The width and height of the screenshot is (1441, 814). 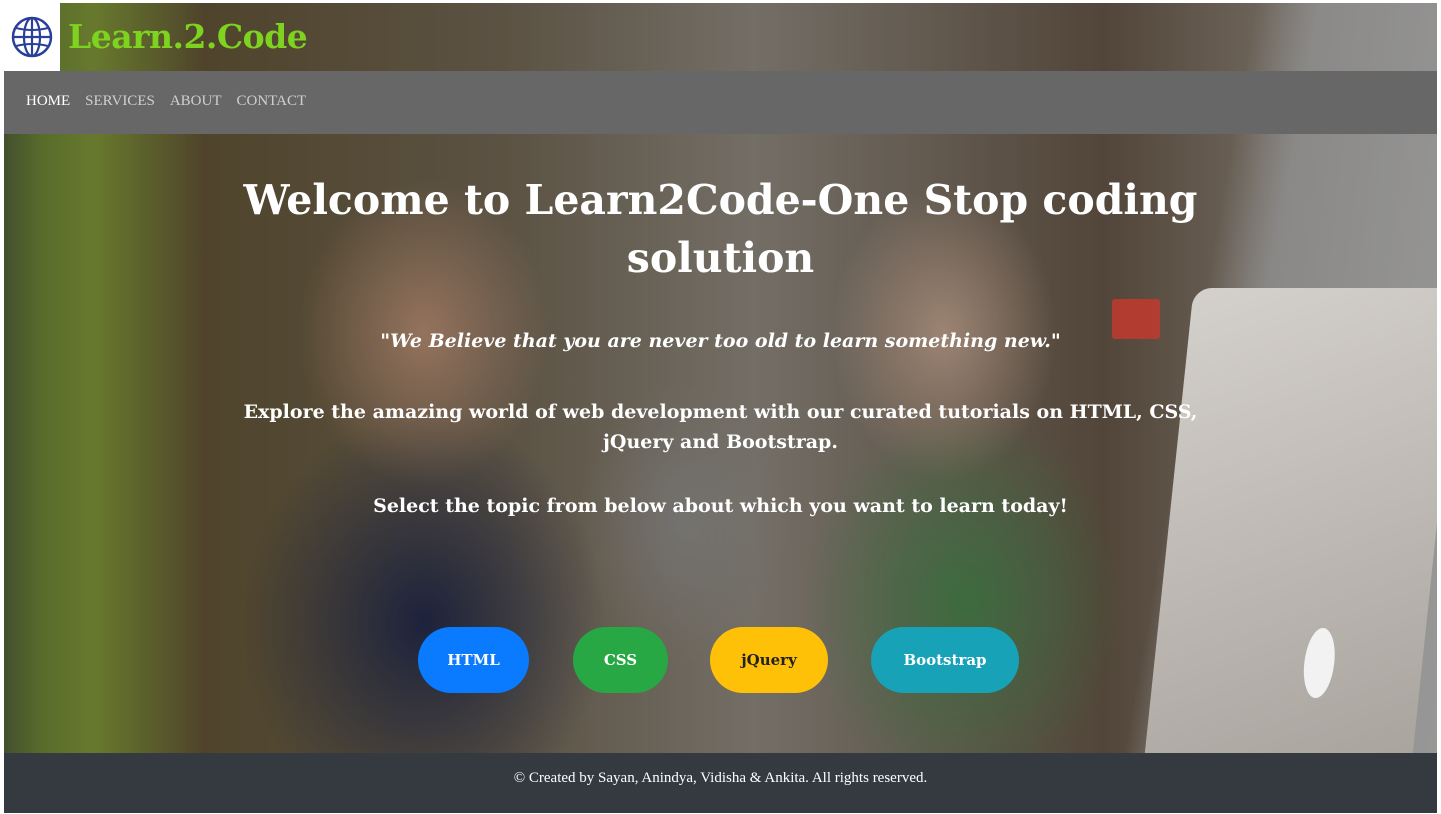 What do you see at coordinates (272, 101) in the screenshot?
I see `nav-item-contact: CONTACT` at bounding box center [272, 101].